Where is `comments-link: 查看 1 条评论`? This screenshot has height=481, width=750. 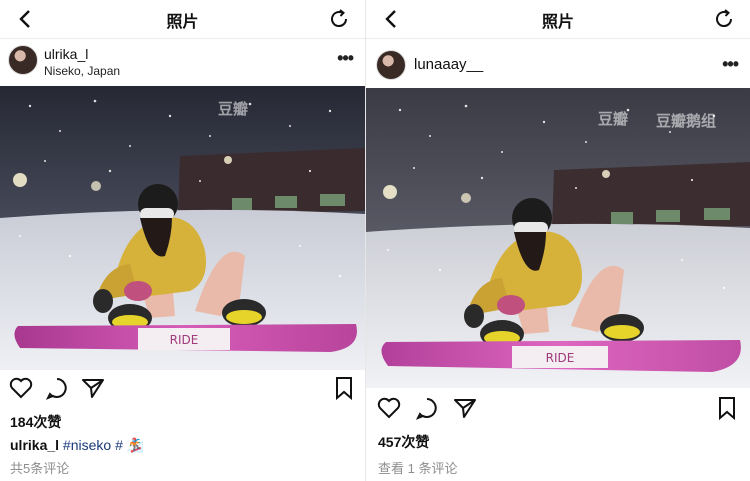
comments-link: 查看 1 条评论 is located at coordinates (417, 467).